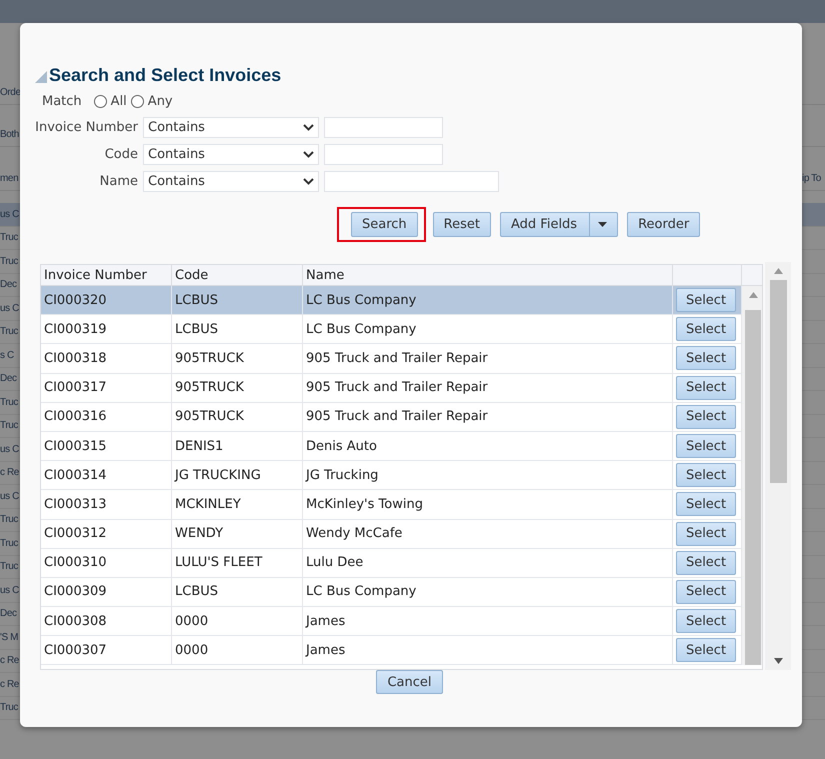 The width and height of the screenshot is (825, 759). I want to click on page-label: Both, so click(10, 134).